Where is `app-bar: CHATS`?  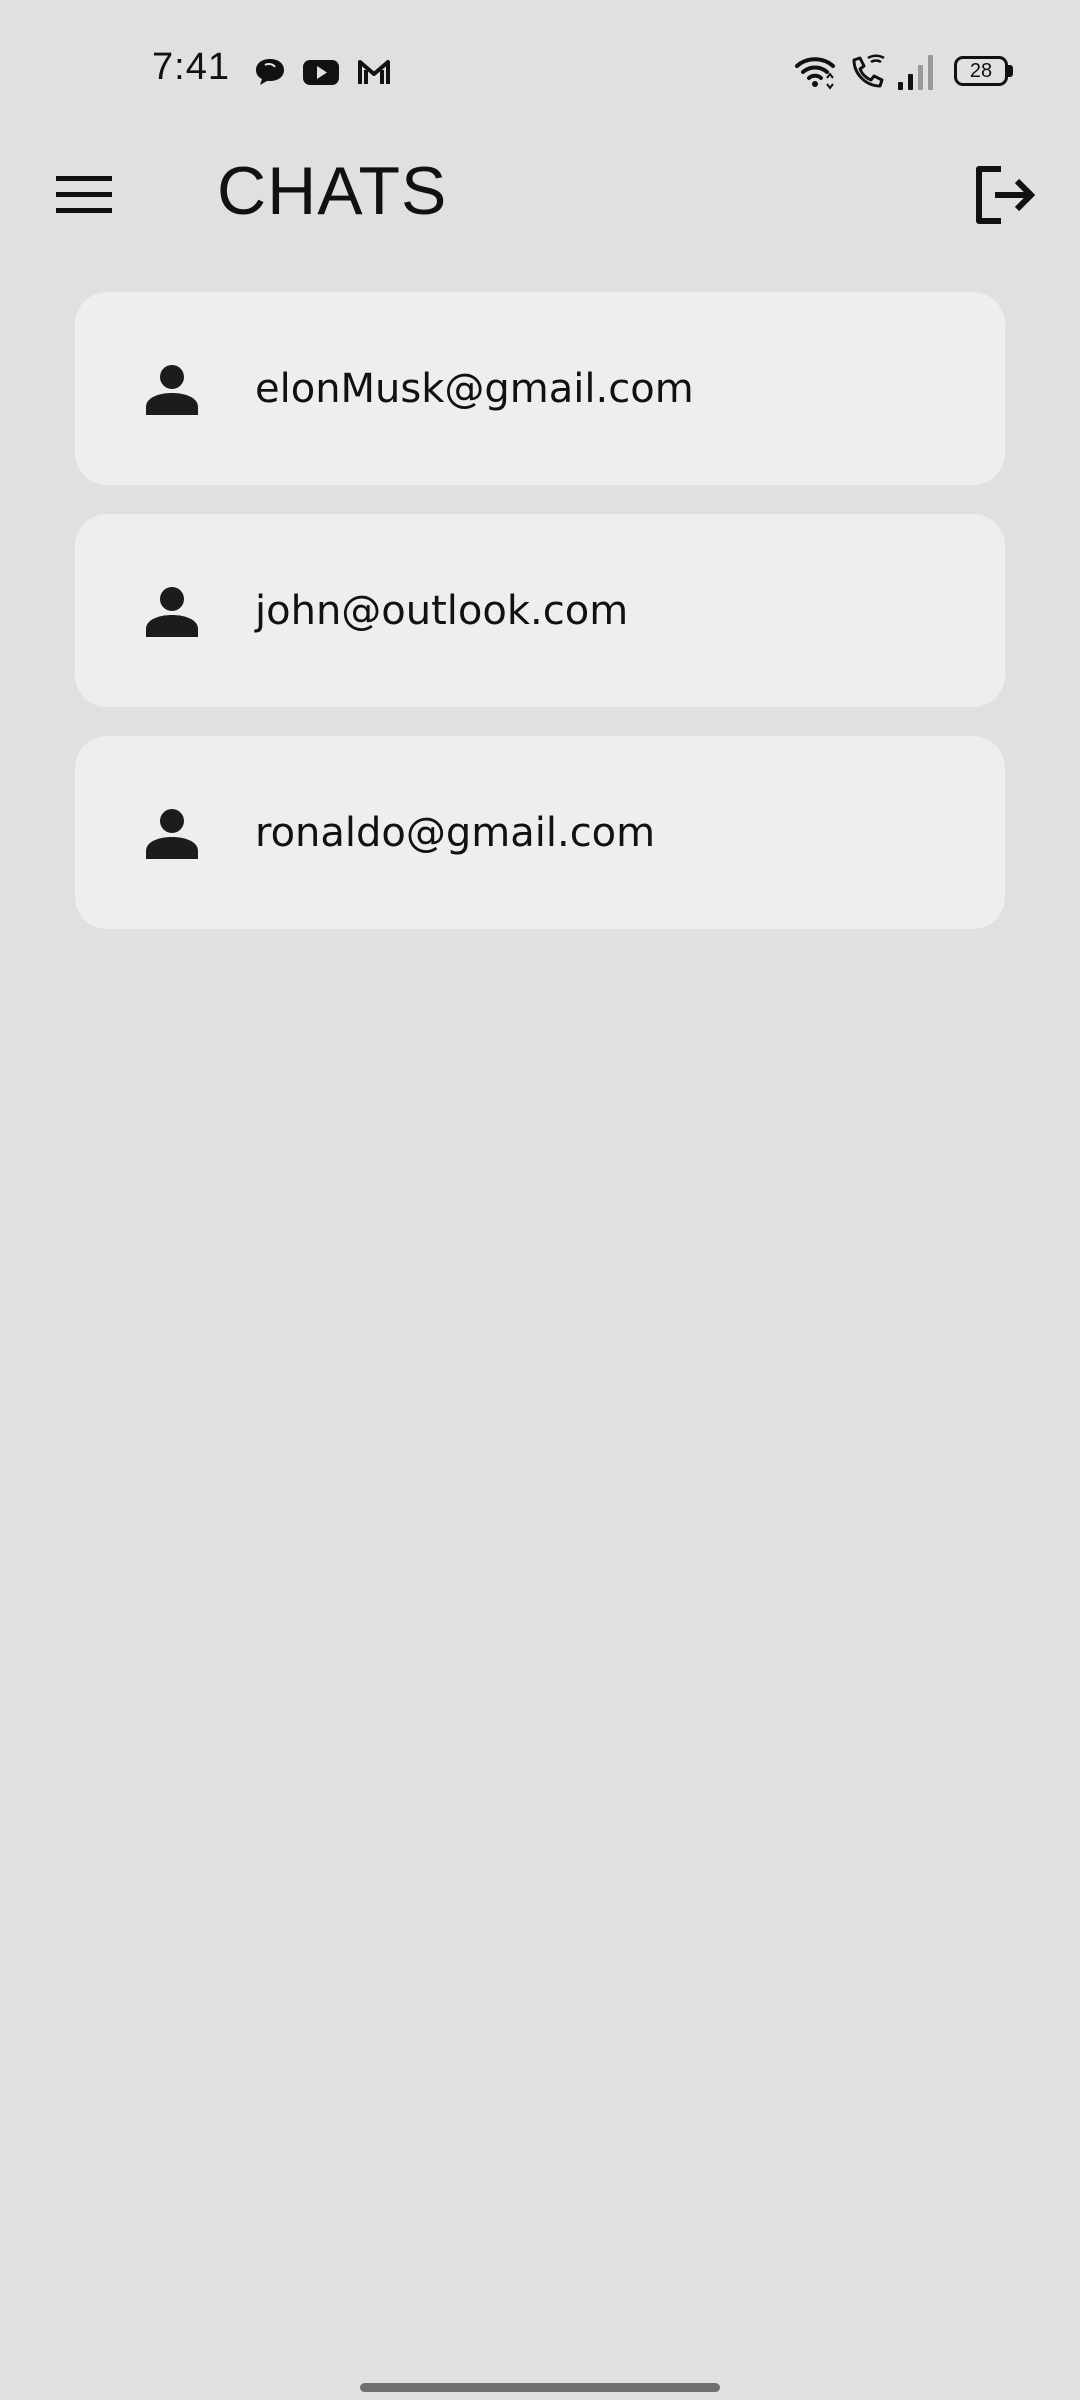 app-bar: CHATS is located at coordinates (540, 195).